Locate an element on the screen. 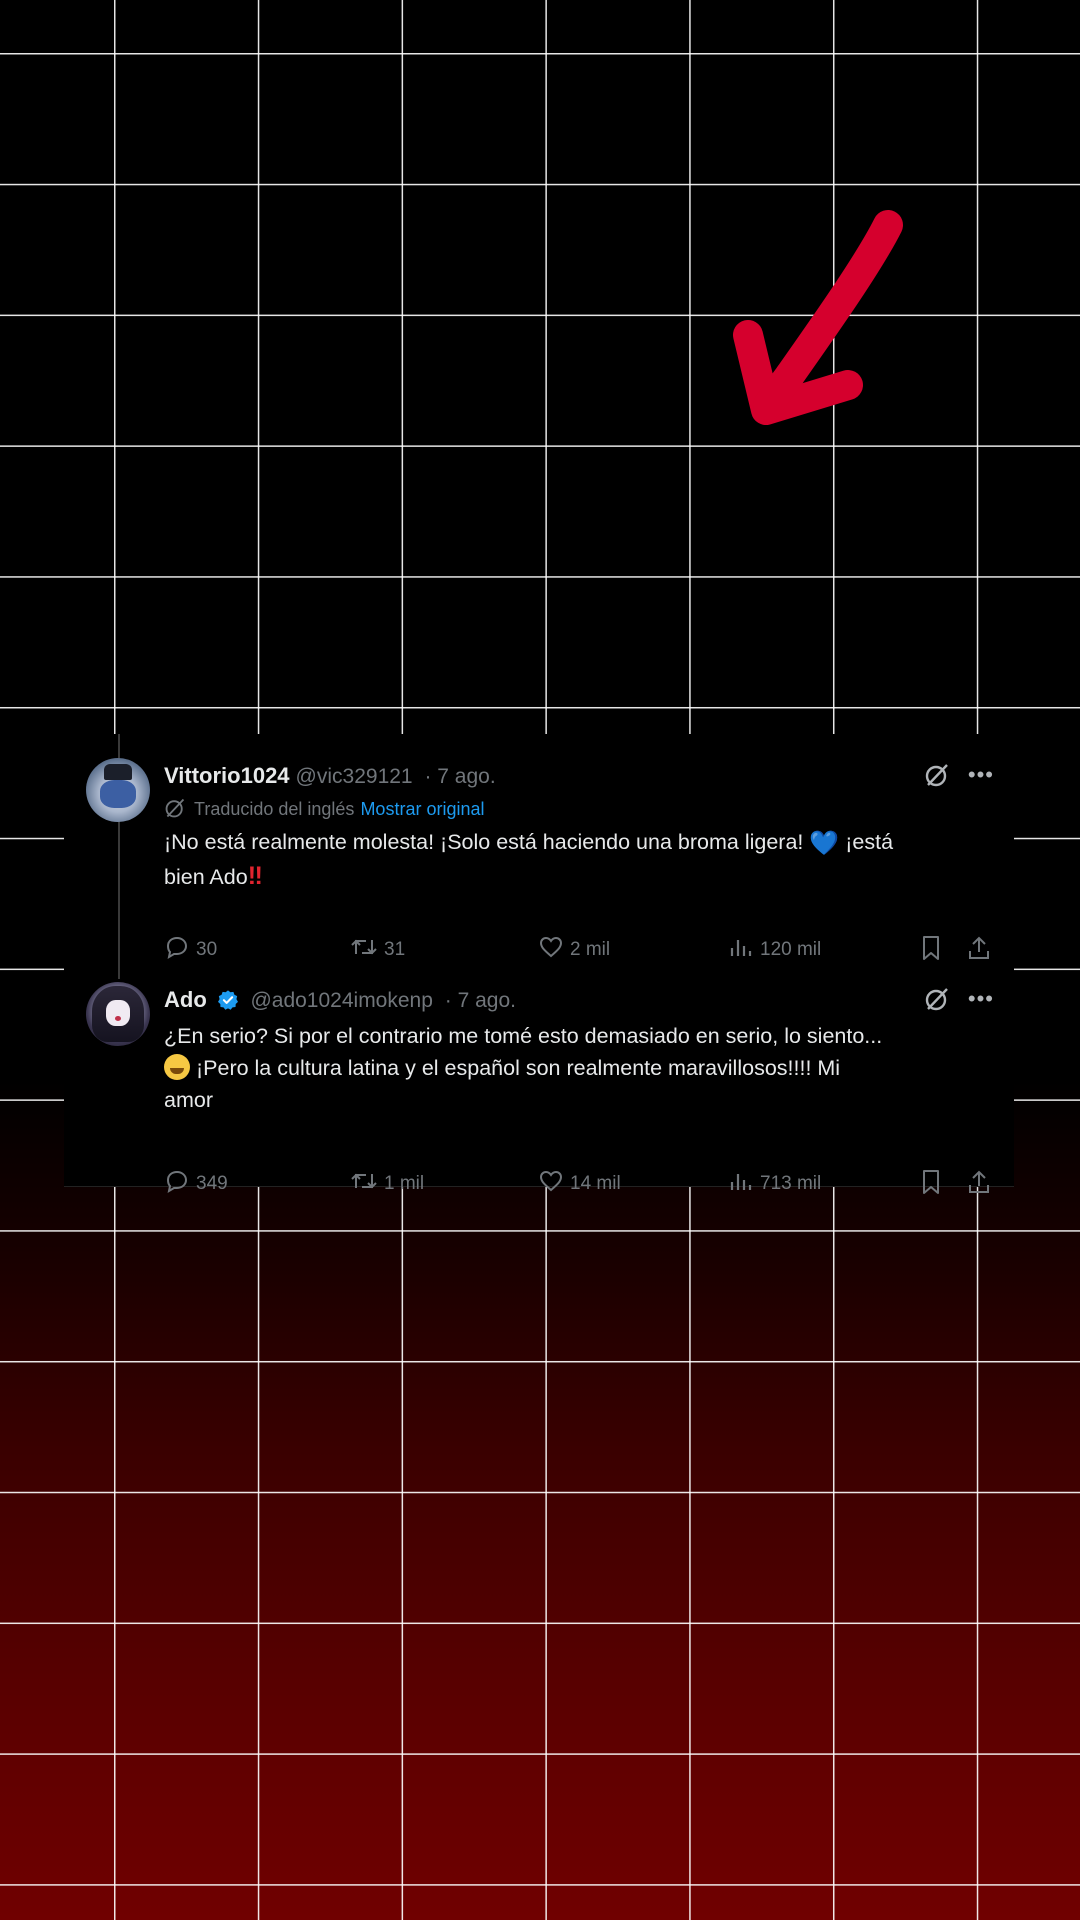  tweet-header: Ado @ado1024imokenp · 7 ago. ••• is located at coordinates (579, 1000).